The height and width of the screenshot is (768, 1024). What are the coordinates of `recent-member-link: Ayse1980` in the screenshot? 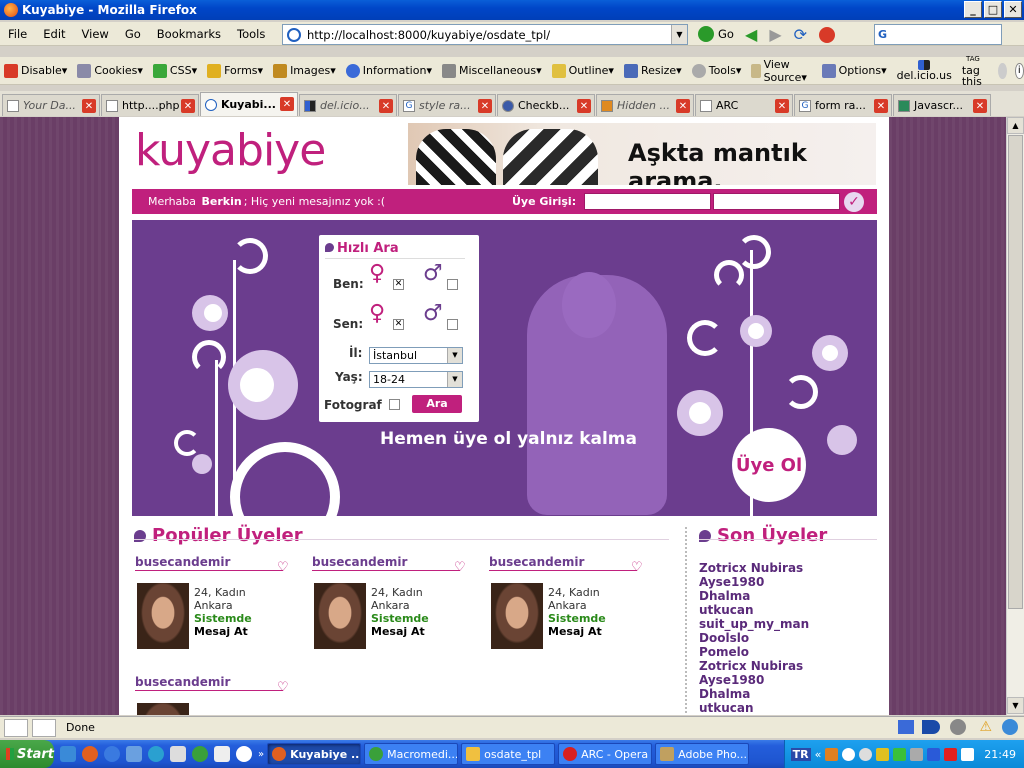 It's located at (754, 582).